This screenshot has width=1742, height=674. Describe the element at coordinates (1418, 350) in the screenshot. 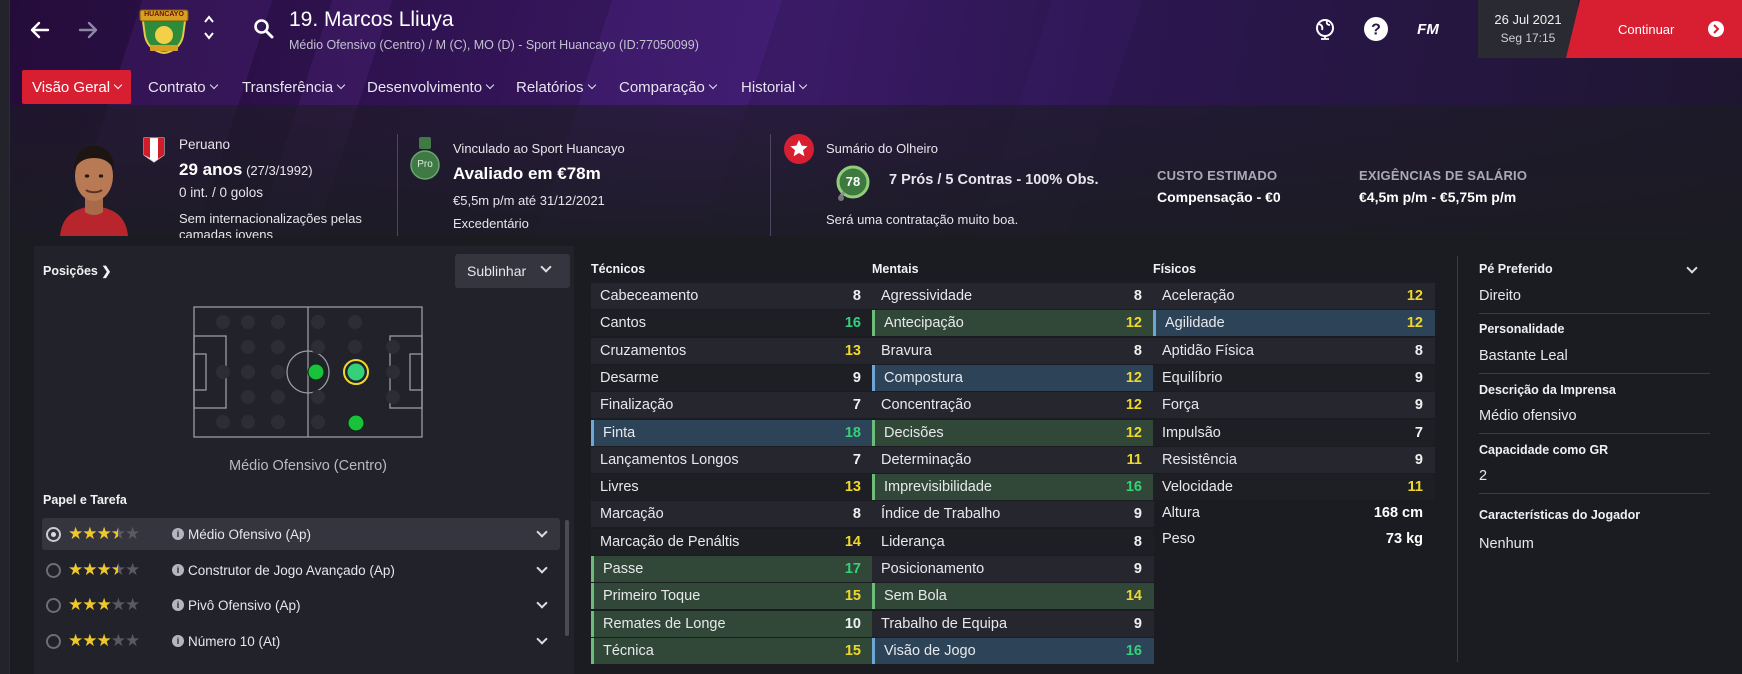

I see `attribute-value: 8` at that location.